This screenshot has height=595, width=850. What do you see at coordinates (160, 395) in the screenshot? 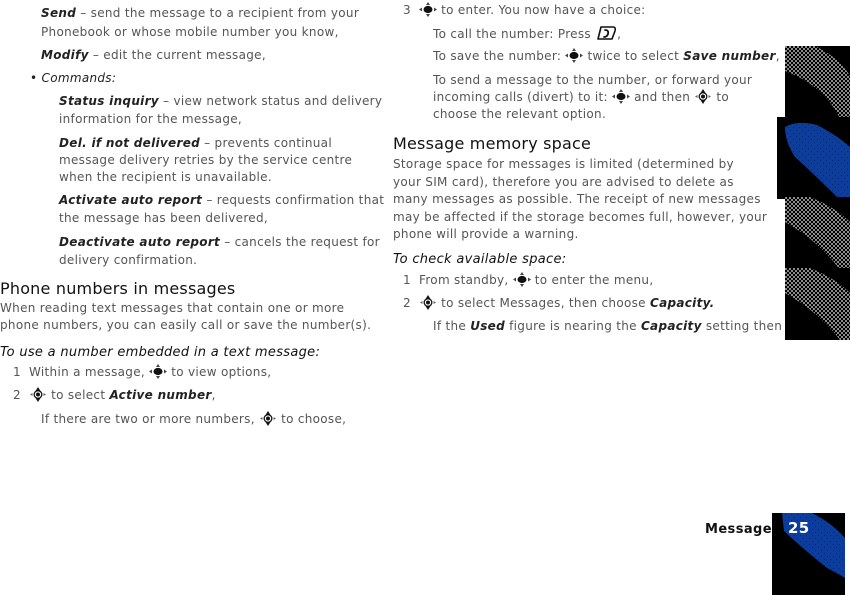
I see `active-number-term: Active number` at bounding box center [160, 395].